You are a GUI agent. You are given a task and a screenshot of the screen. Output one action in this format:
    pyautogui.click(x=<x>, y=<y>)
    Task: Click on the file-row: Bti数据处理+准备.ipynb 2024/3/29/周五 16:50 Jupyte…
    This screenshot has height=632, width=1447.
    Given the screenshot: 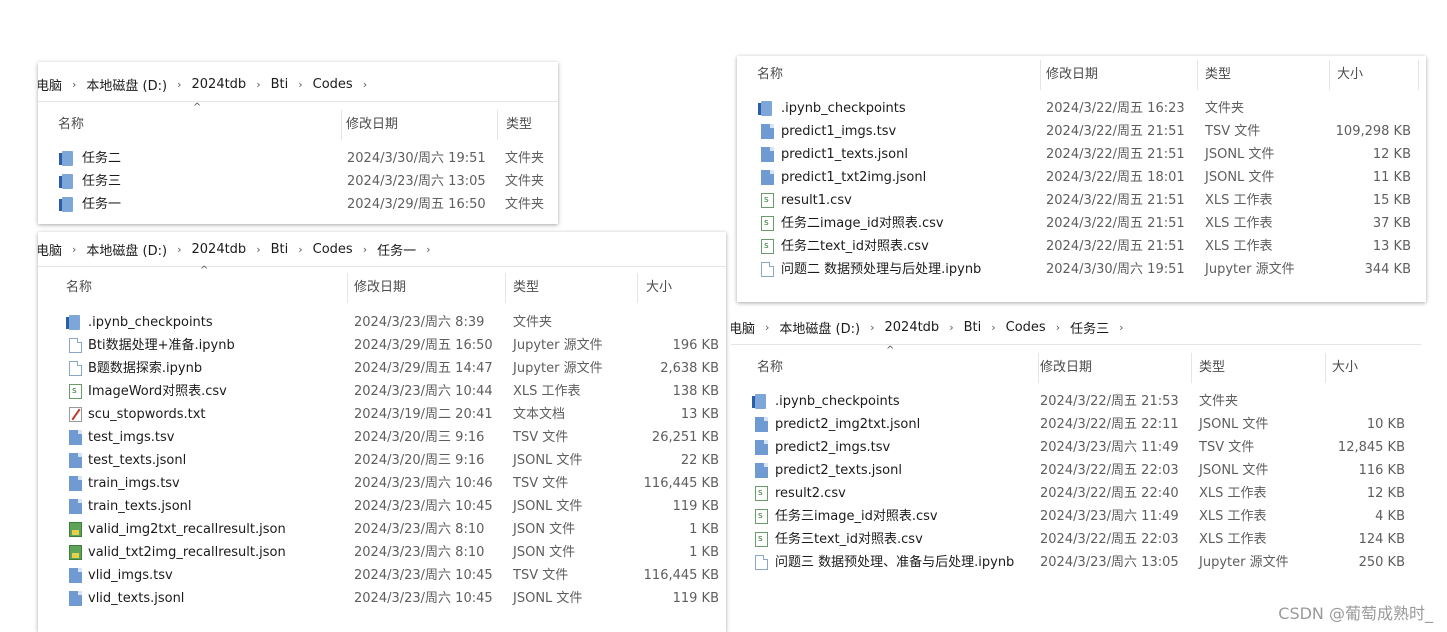 What is the action you would take?
    pyautogui.click(x=382, y=345)
    